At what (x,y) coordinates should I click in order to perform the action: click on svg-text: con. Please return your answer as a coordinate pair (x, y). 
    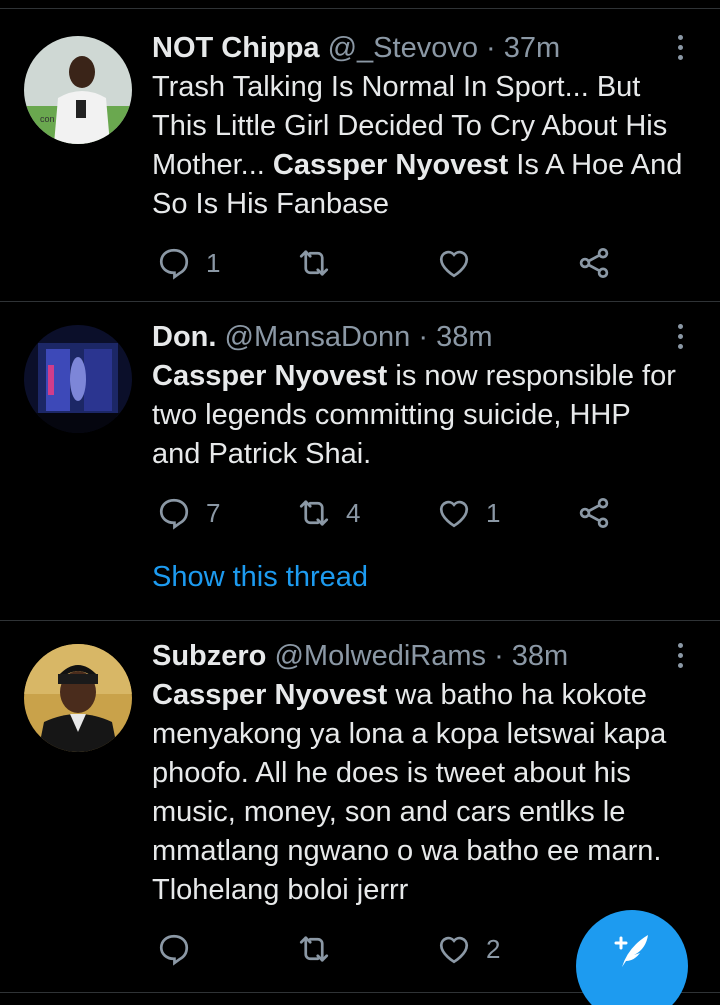
    Looking at the image, I should click on (47, 119).